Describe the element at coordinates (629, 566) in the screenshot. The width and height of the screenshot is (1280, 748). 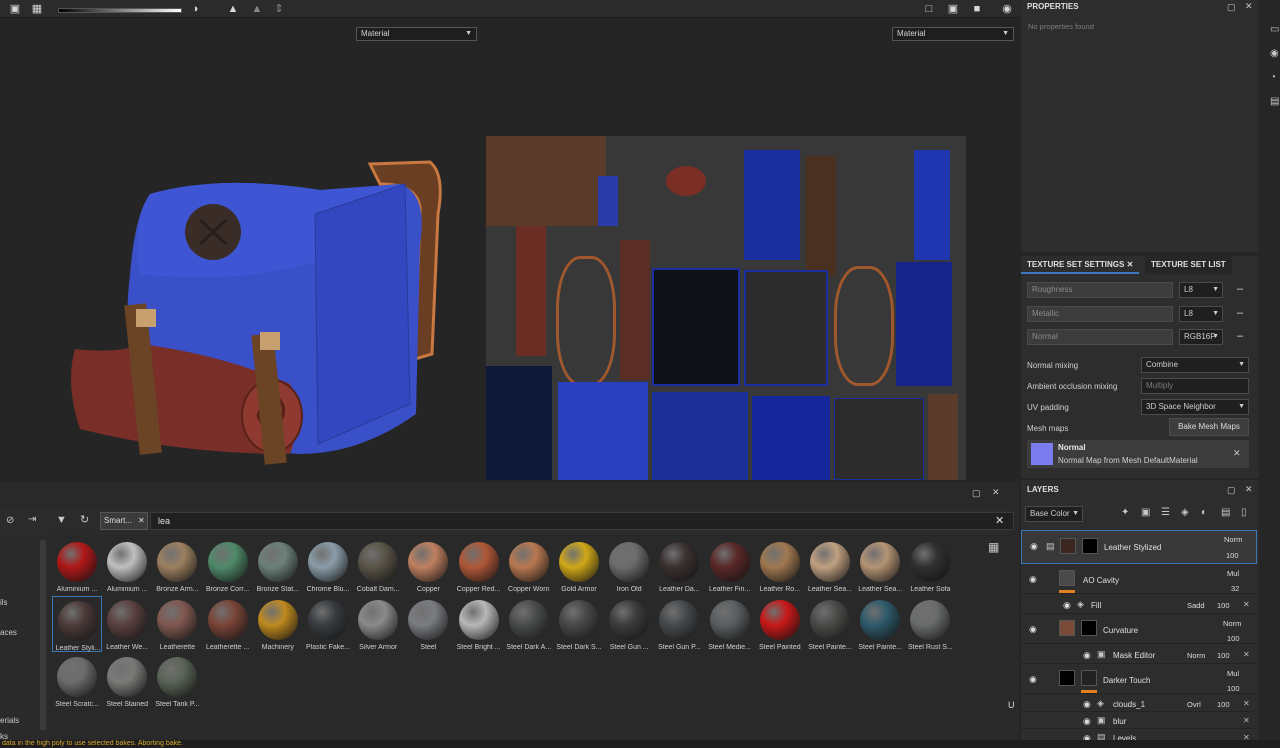
I see `material-thumbnail: Iron Old` at that location.